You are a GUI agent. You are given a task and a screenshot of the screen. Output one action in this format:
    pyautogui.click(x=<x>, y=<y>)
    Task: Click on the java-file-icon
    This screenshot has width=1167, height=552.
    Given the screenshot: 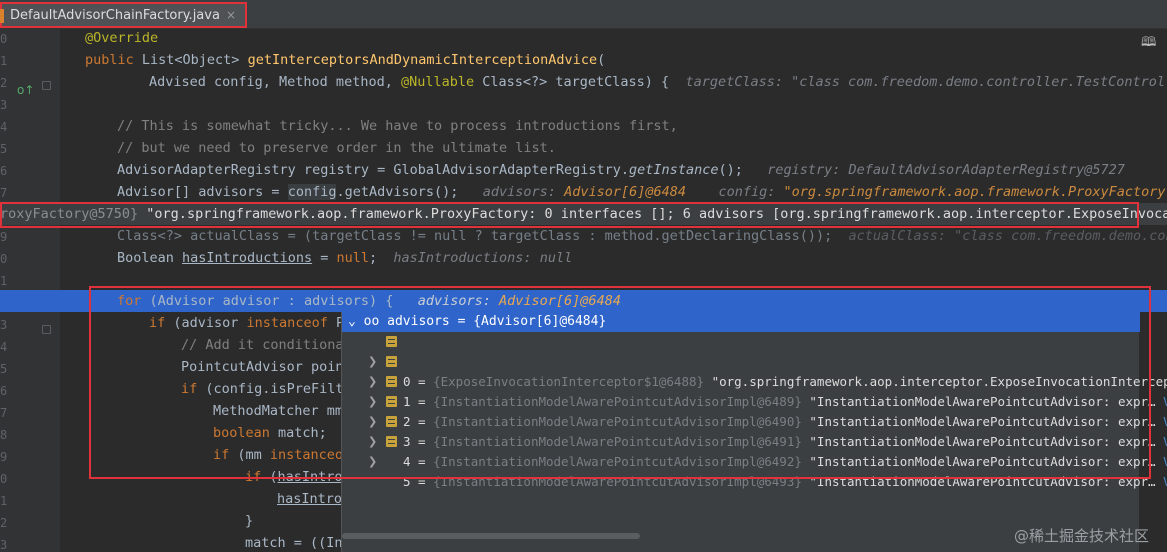 What is the action you would take?
    pyautogui.click(x=2, y=16)
    